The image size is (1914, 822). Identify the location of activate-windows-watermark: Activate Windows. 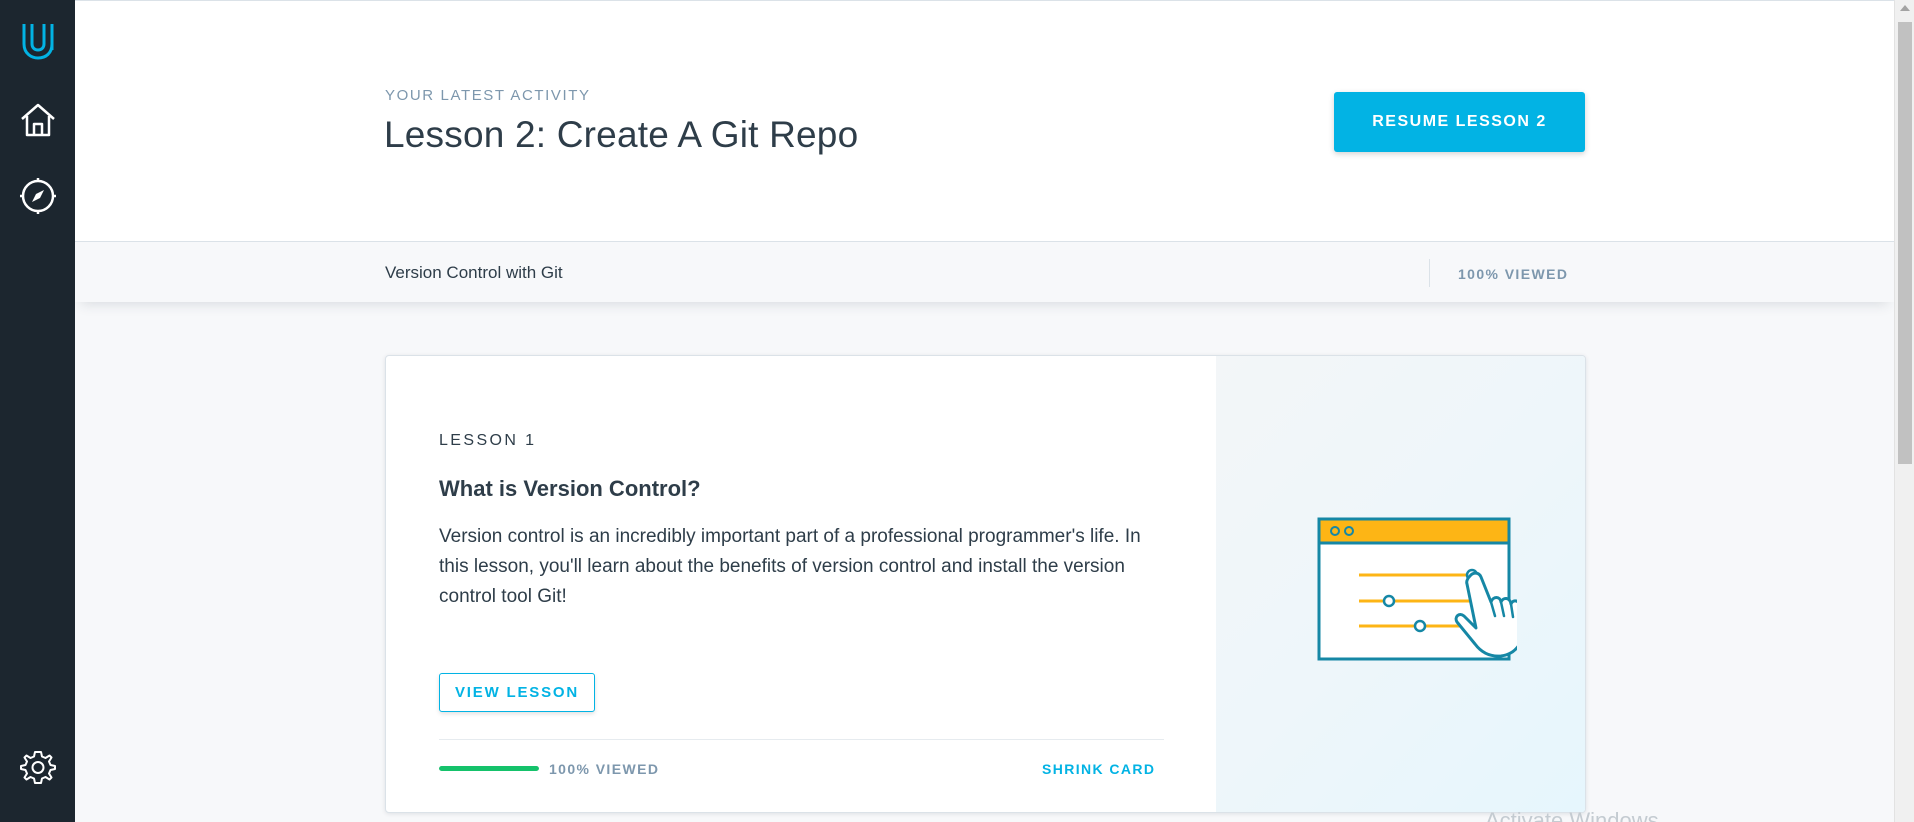
(1572, 815).